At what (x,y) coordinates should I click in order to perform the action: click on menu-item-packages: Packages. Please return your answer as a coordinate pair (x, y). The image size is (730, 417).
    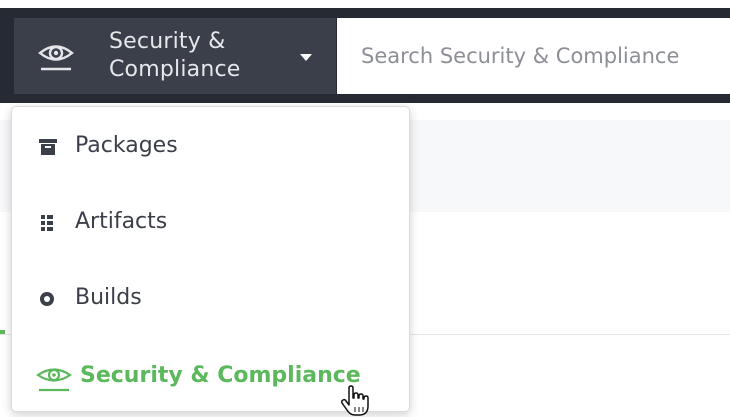
    Looking at the image, I should click on (210, 146).